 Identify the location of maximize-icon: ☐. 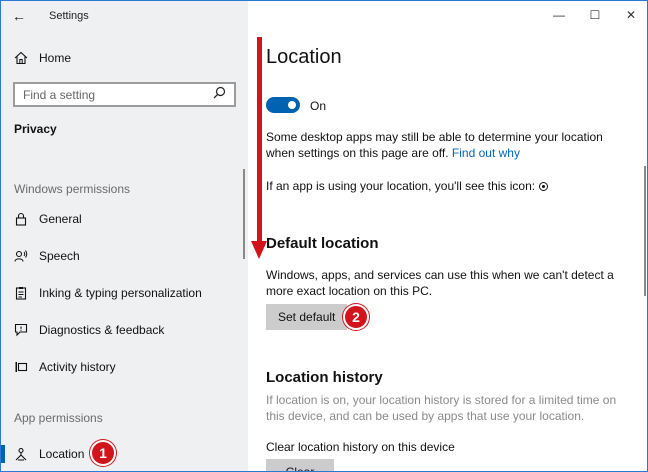
(595, 15).